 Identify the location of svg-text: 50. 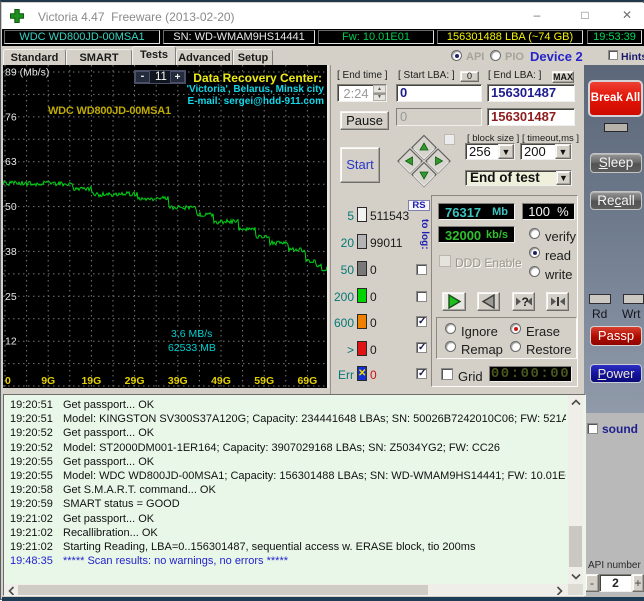
(11, 207).